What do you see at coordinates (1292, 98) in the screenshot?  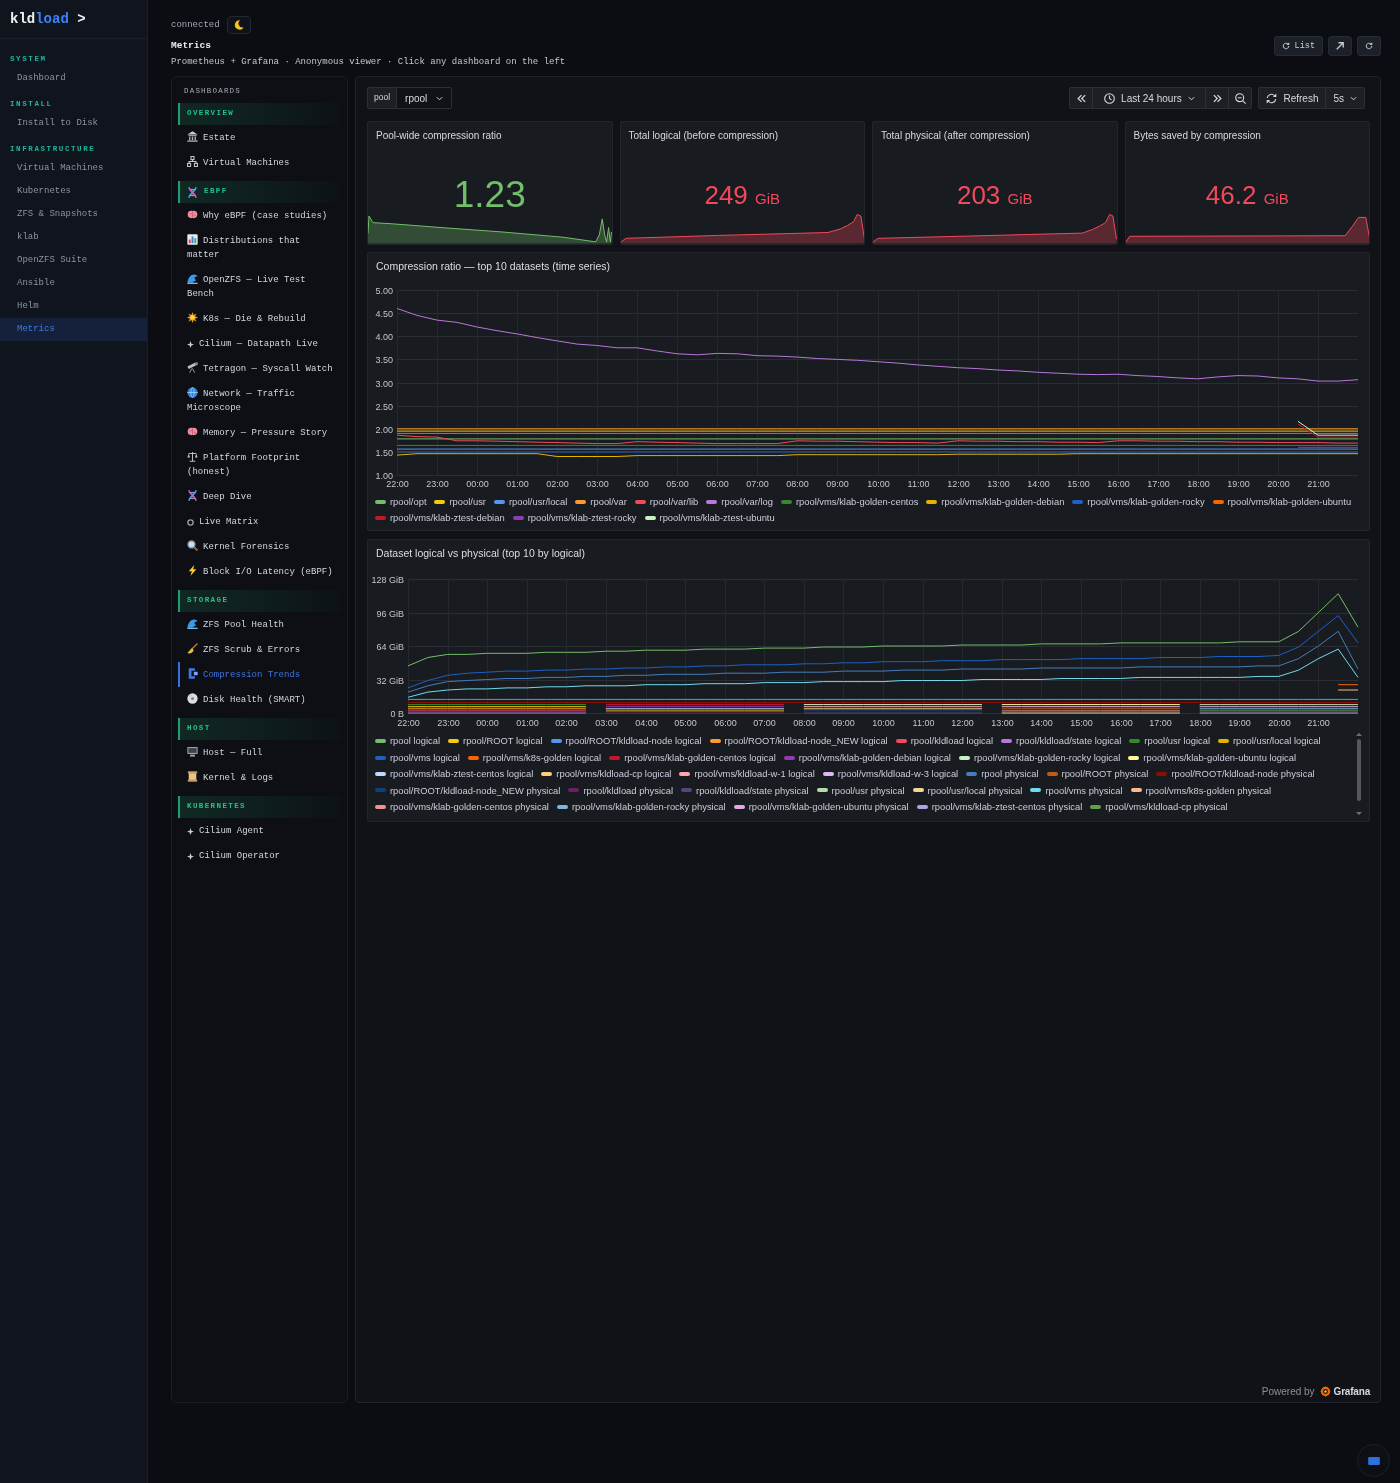 I see `refresh-button: Refresh` at bounding box center [1292, 98].